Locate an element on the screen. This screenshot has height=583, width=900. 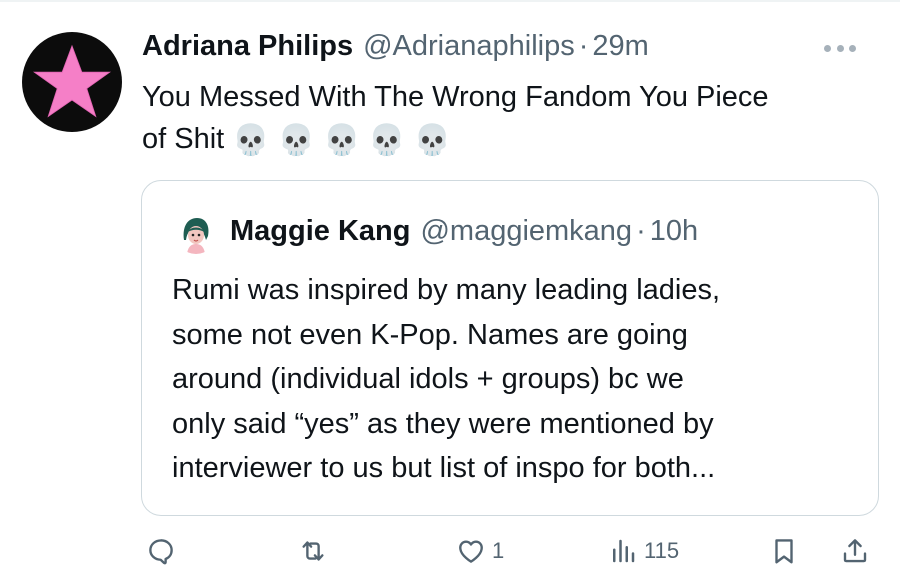
quoted-author-handle: @maggiemkang is located at coordinates (526, 231).